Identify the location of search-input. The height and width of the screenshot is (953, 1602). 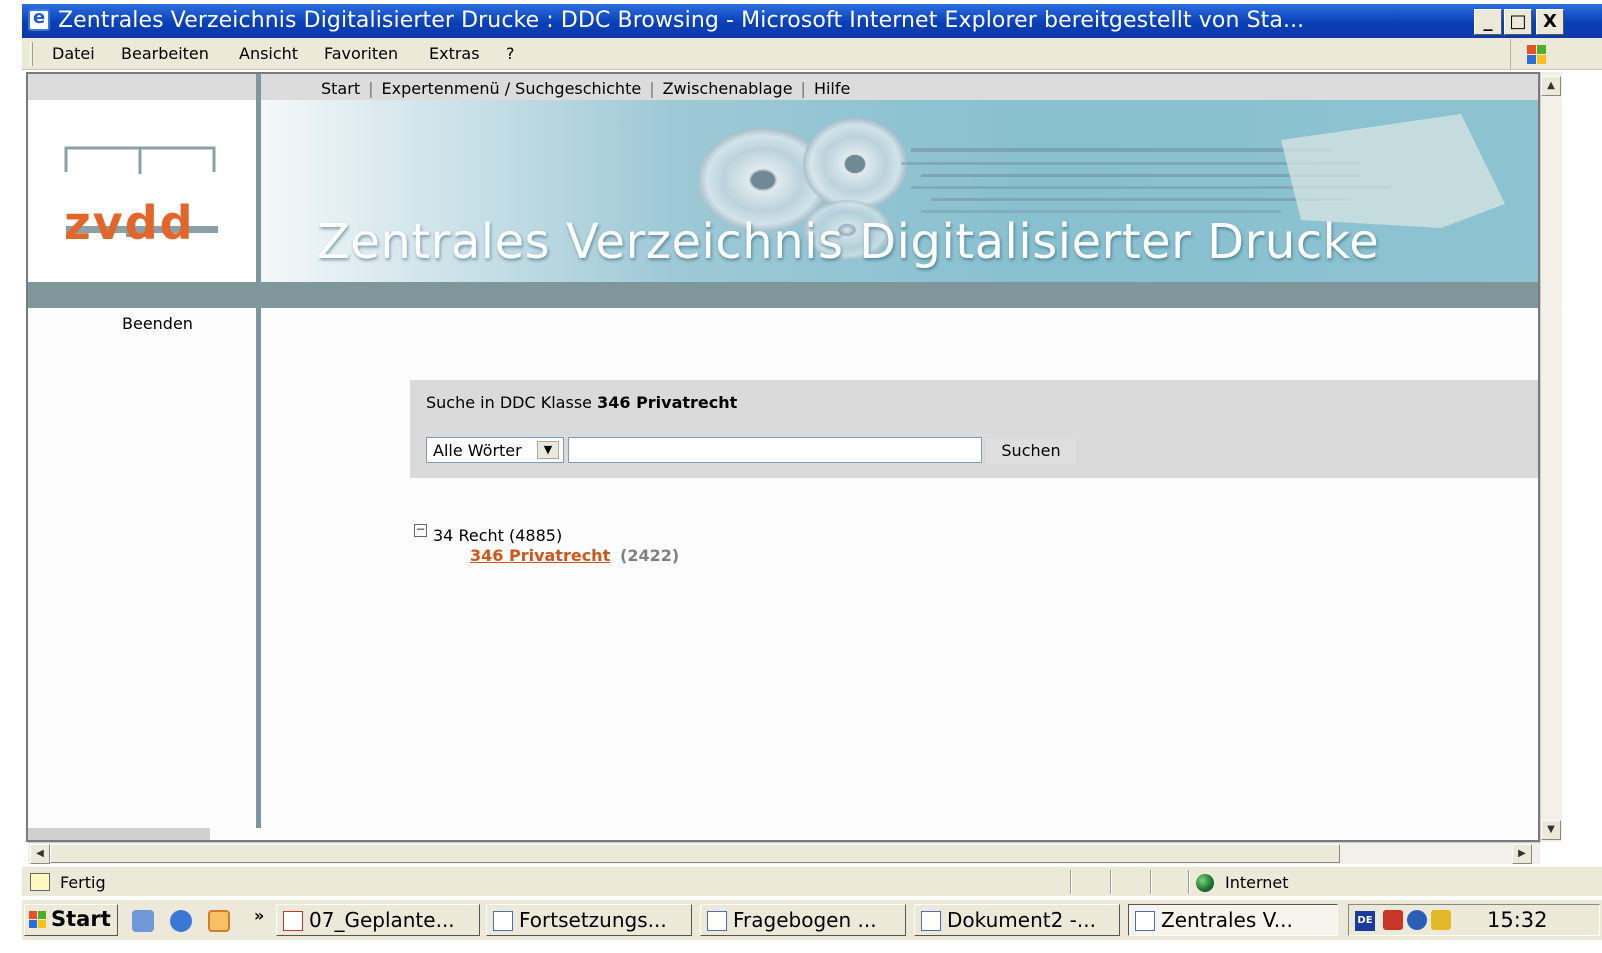
(775, 450).